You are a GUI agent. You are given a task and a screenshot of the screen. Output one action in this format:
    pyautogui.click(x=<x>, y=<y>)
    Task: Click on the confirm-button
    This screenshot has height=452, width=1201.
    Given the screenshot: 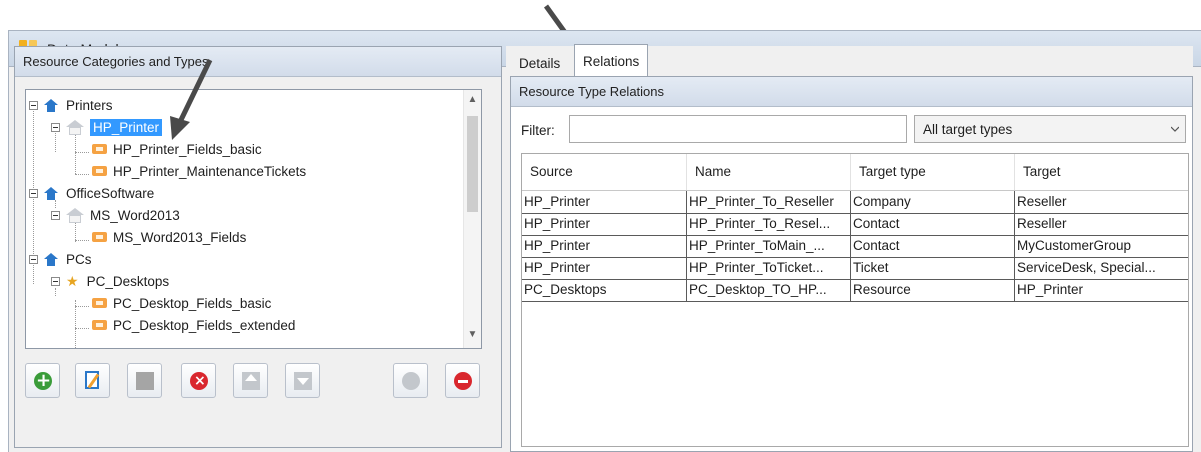 What is the action you would take?
    pyautogui.click(x=410, y=380)
    